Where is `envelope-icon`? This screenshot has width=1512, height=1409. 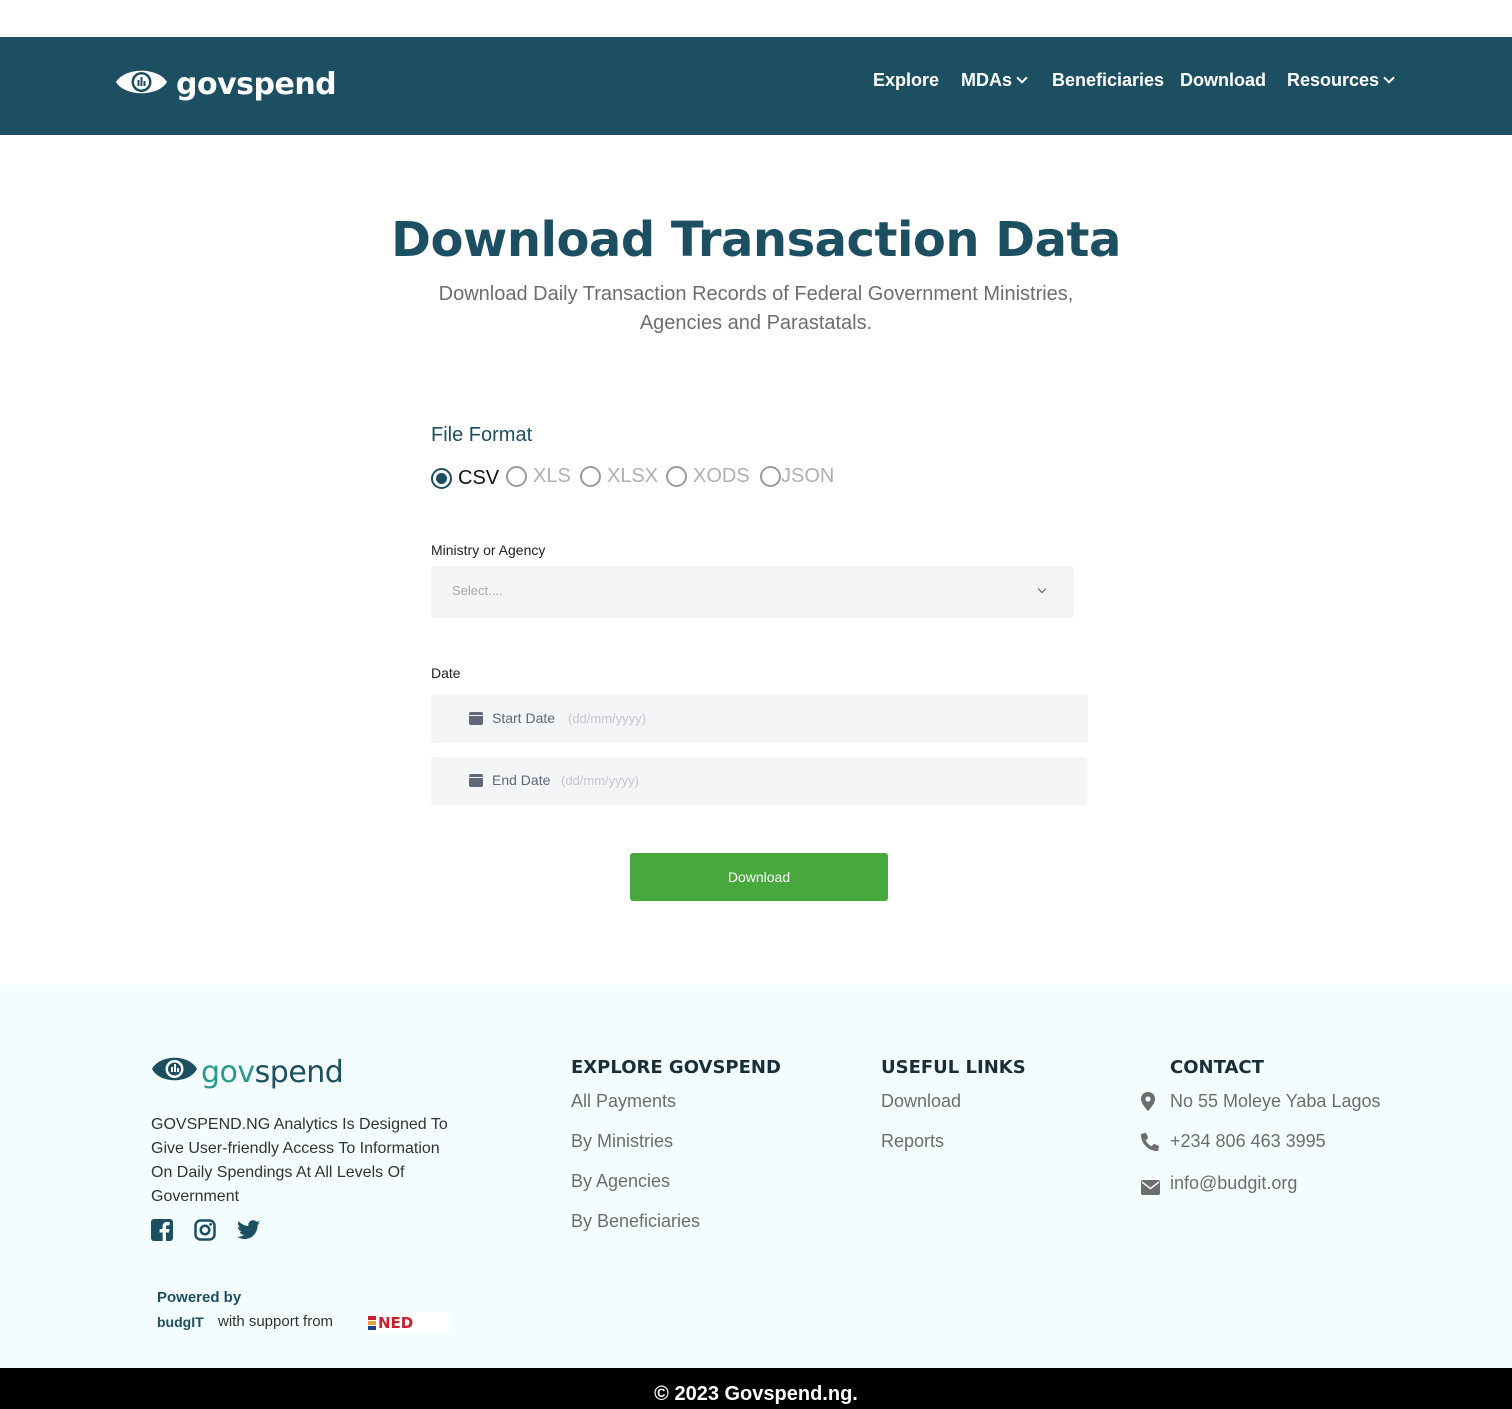 envelope-icon is located at coordinates (1150, 1189).